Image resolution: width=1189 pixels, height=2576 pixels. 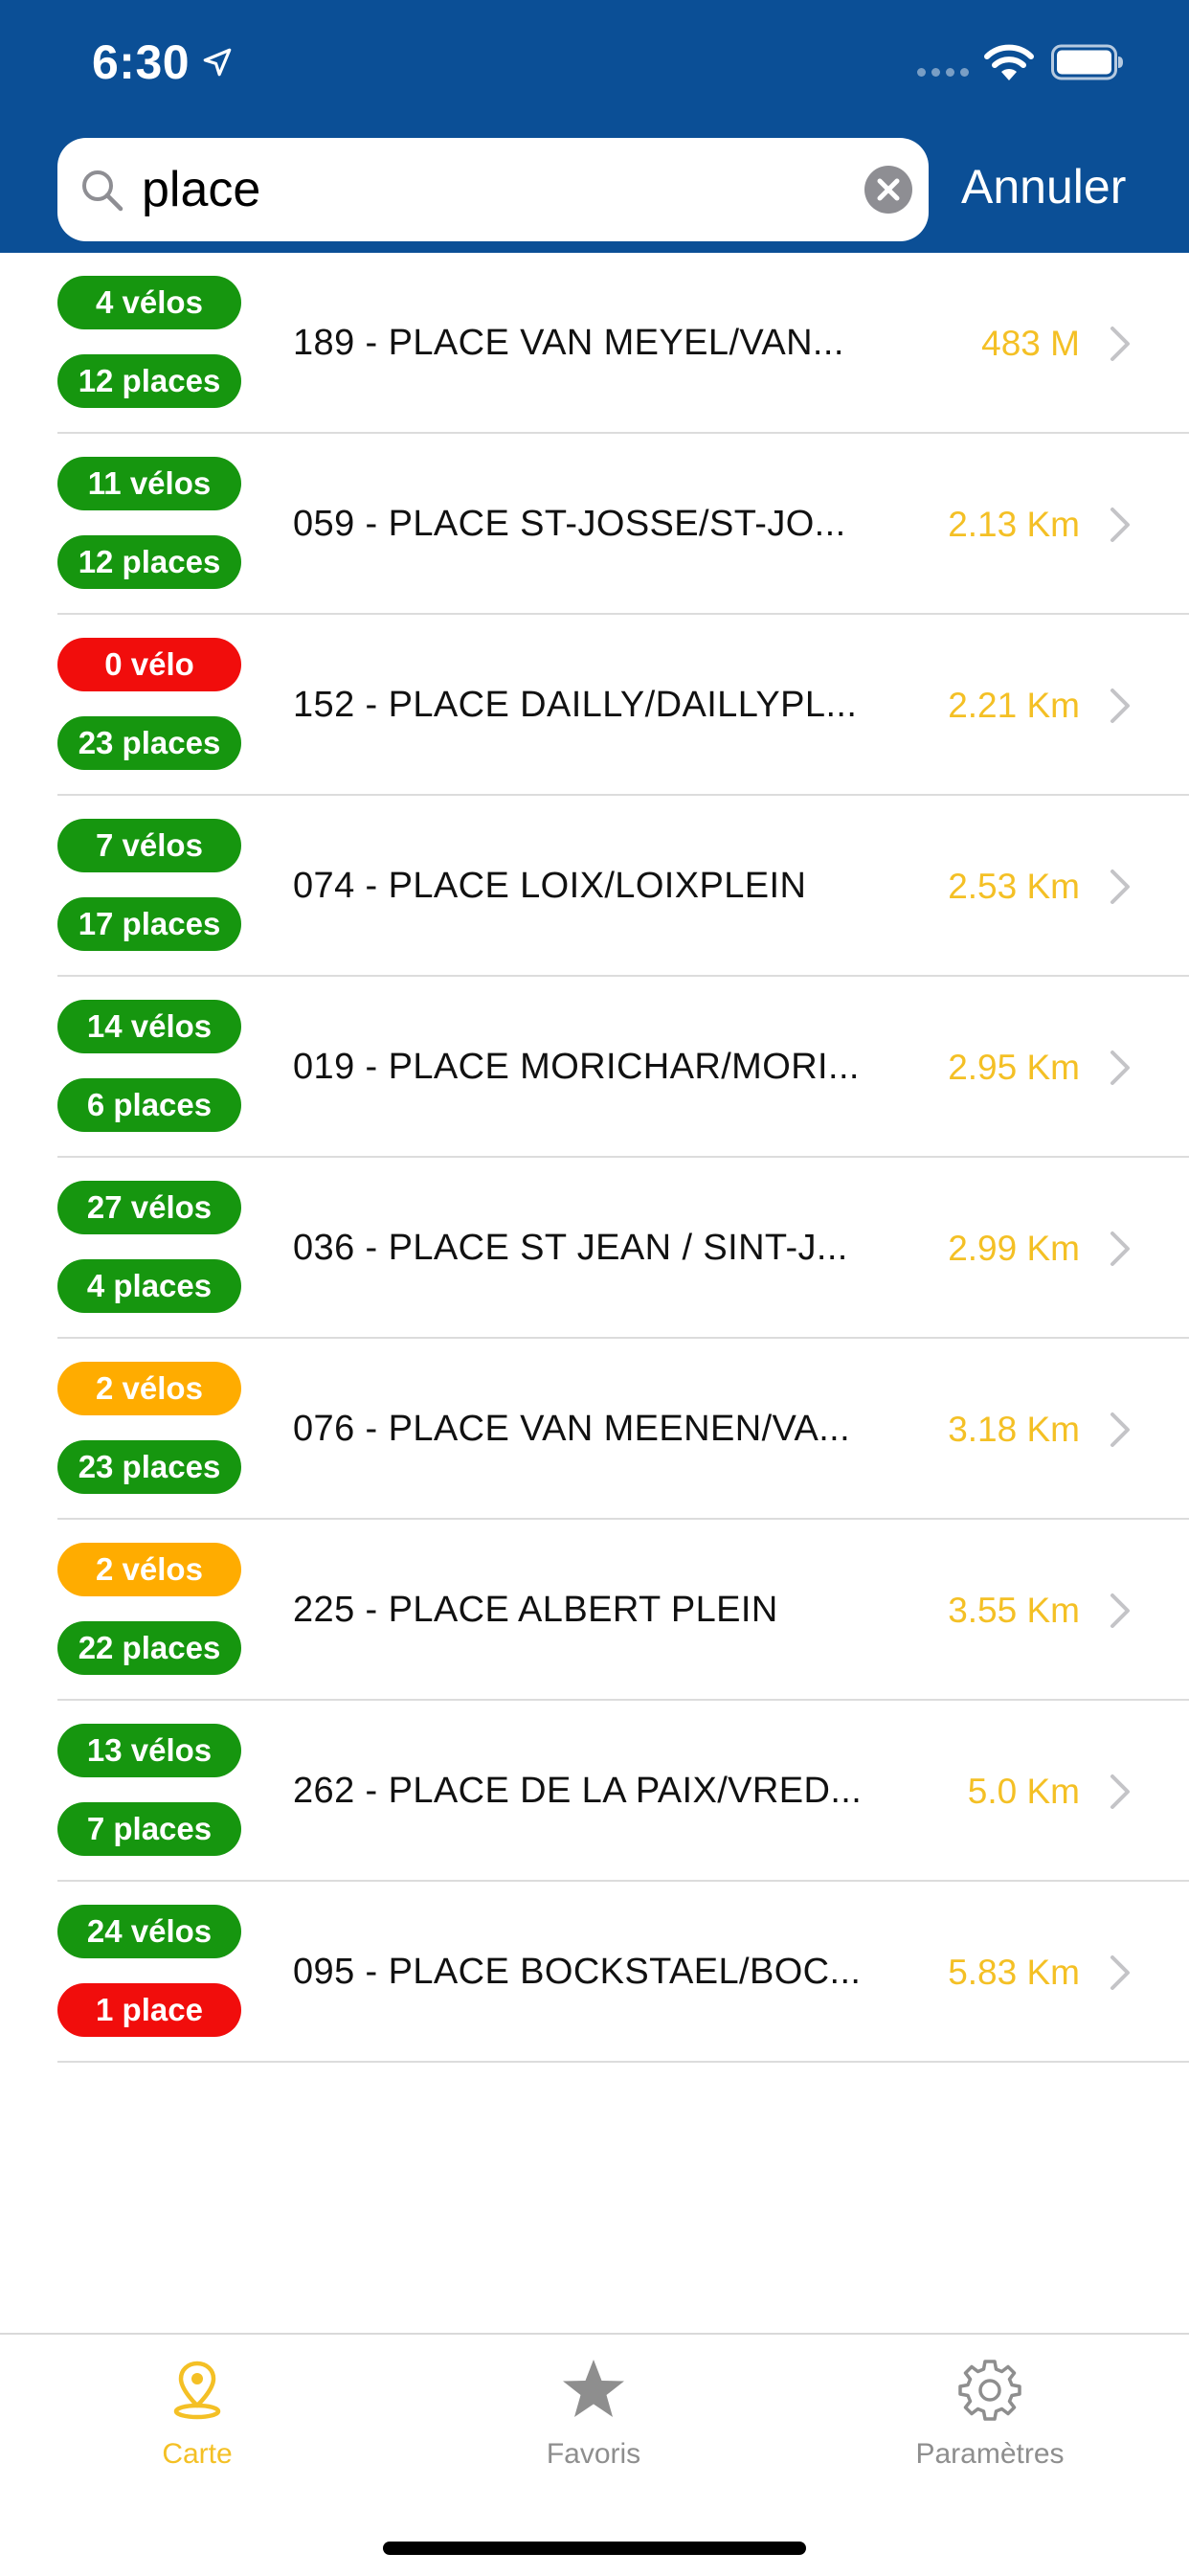 I want to click on search-bar, so click(x=493, y=189).